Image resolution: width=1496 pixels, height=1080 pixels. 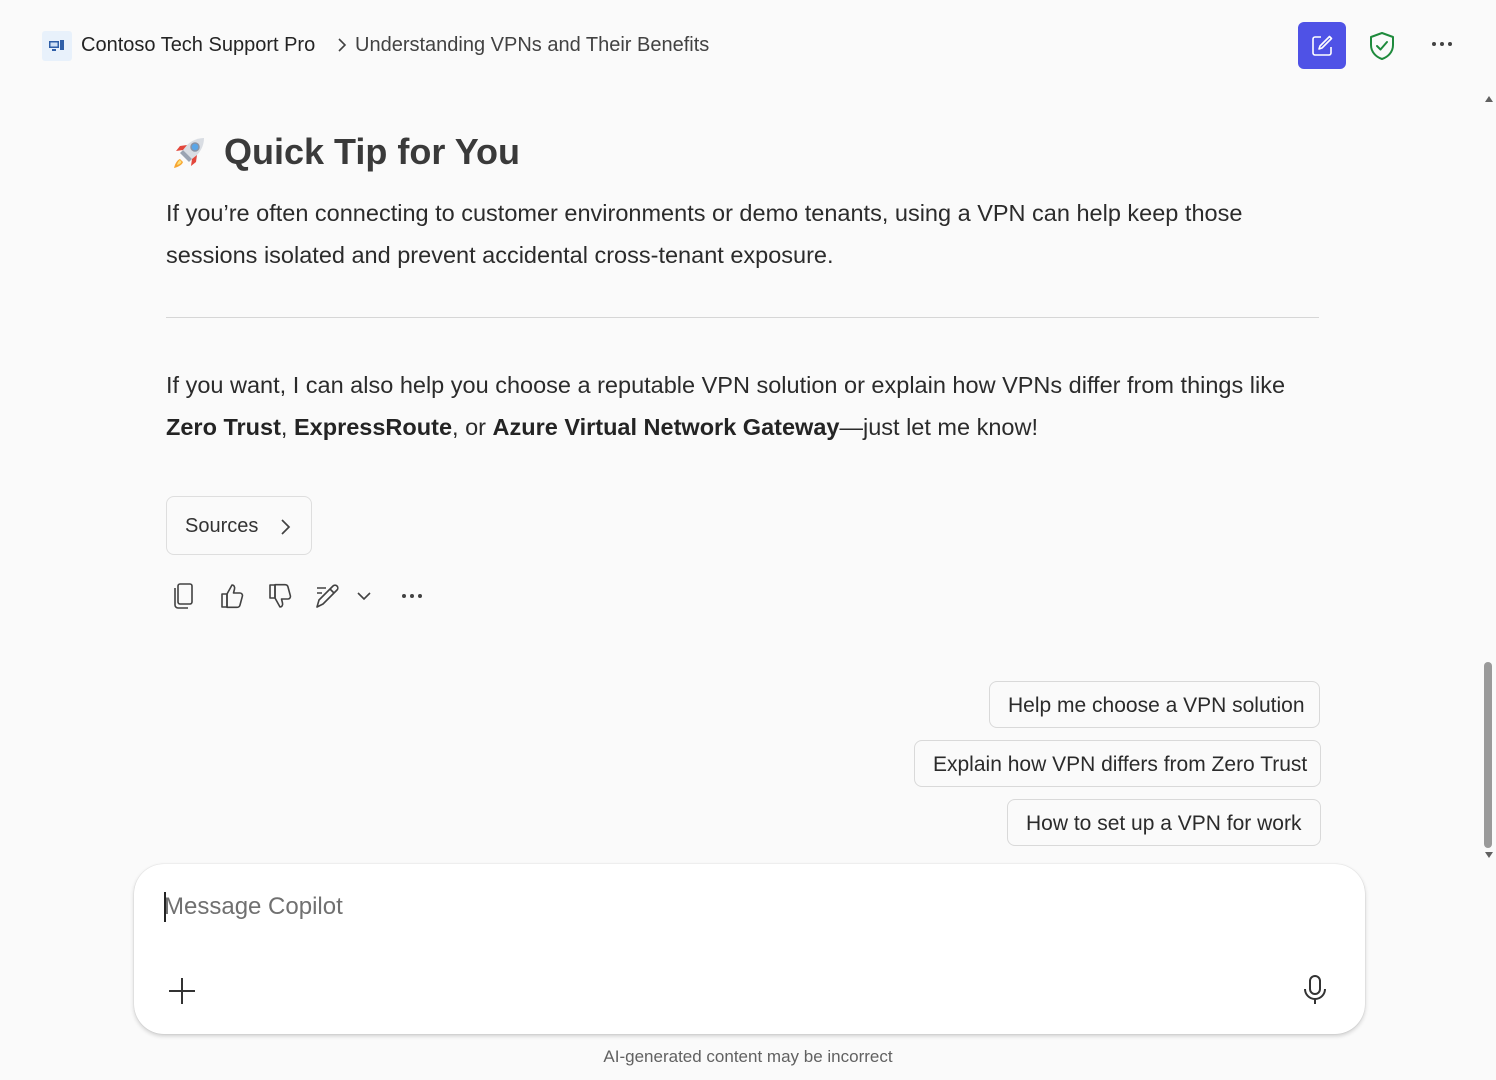 I want to click on plus-icon, so click(x=182, y=991).